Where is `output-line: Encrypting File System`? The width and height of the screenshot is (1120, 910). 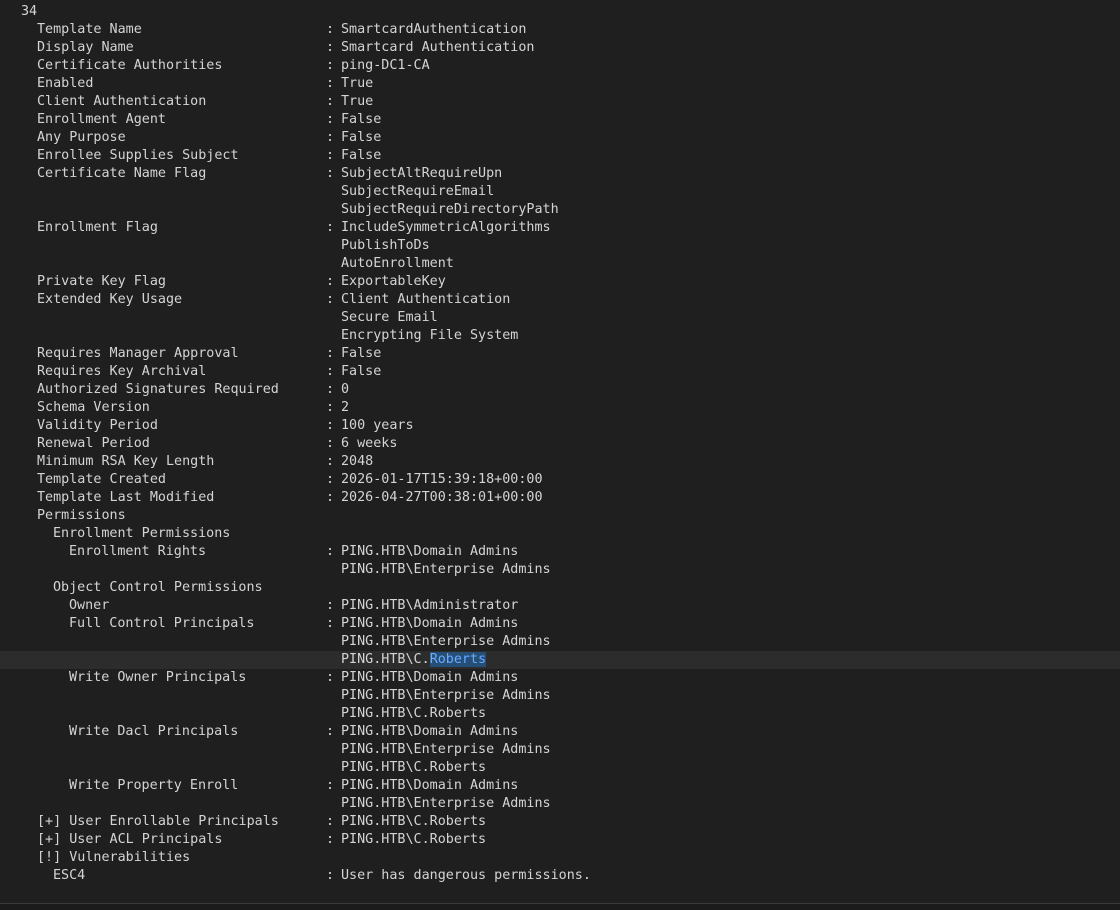
output-line: Encrypting File System is located at coordinates (560, 336).